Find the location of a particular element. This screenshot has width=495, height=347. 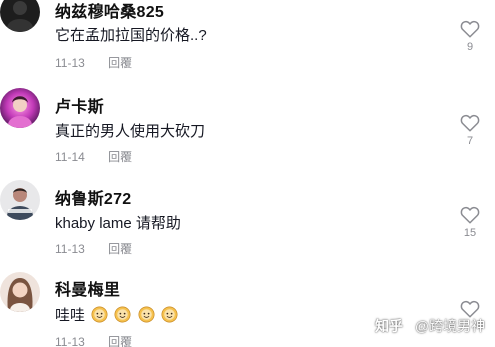

comment-username: 卢卡斯 is located at coordinates (79, 105).